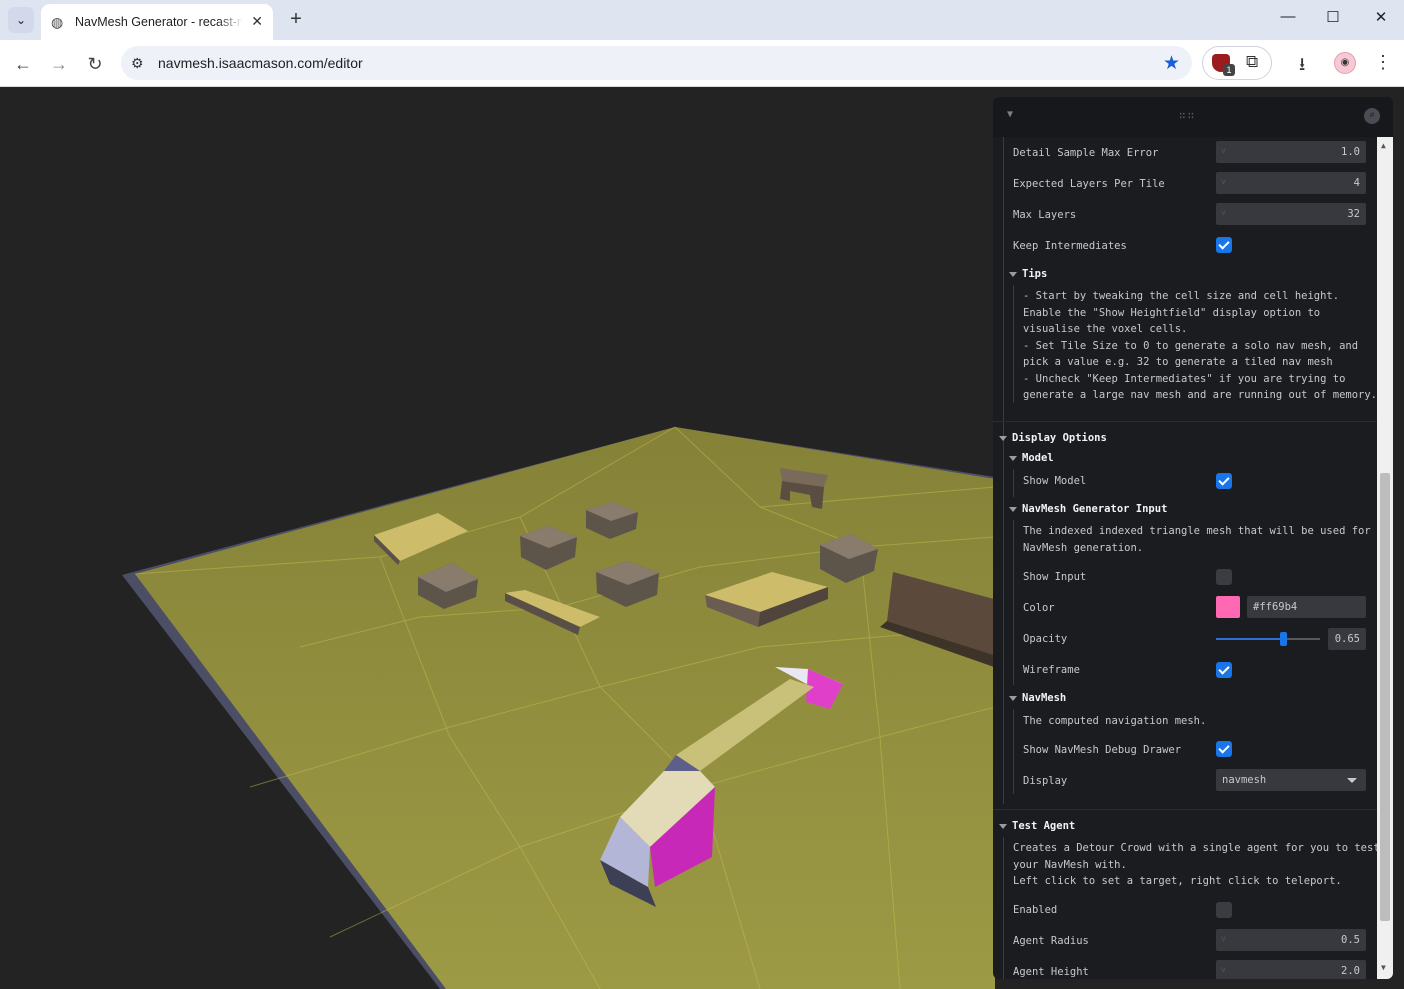 The image size is (1404, 989). I want to click on chevron-down-icon: ⌄, so click(21, 20).